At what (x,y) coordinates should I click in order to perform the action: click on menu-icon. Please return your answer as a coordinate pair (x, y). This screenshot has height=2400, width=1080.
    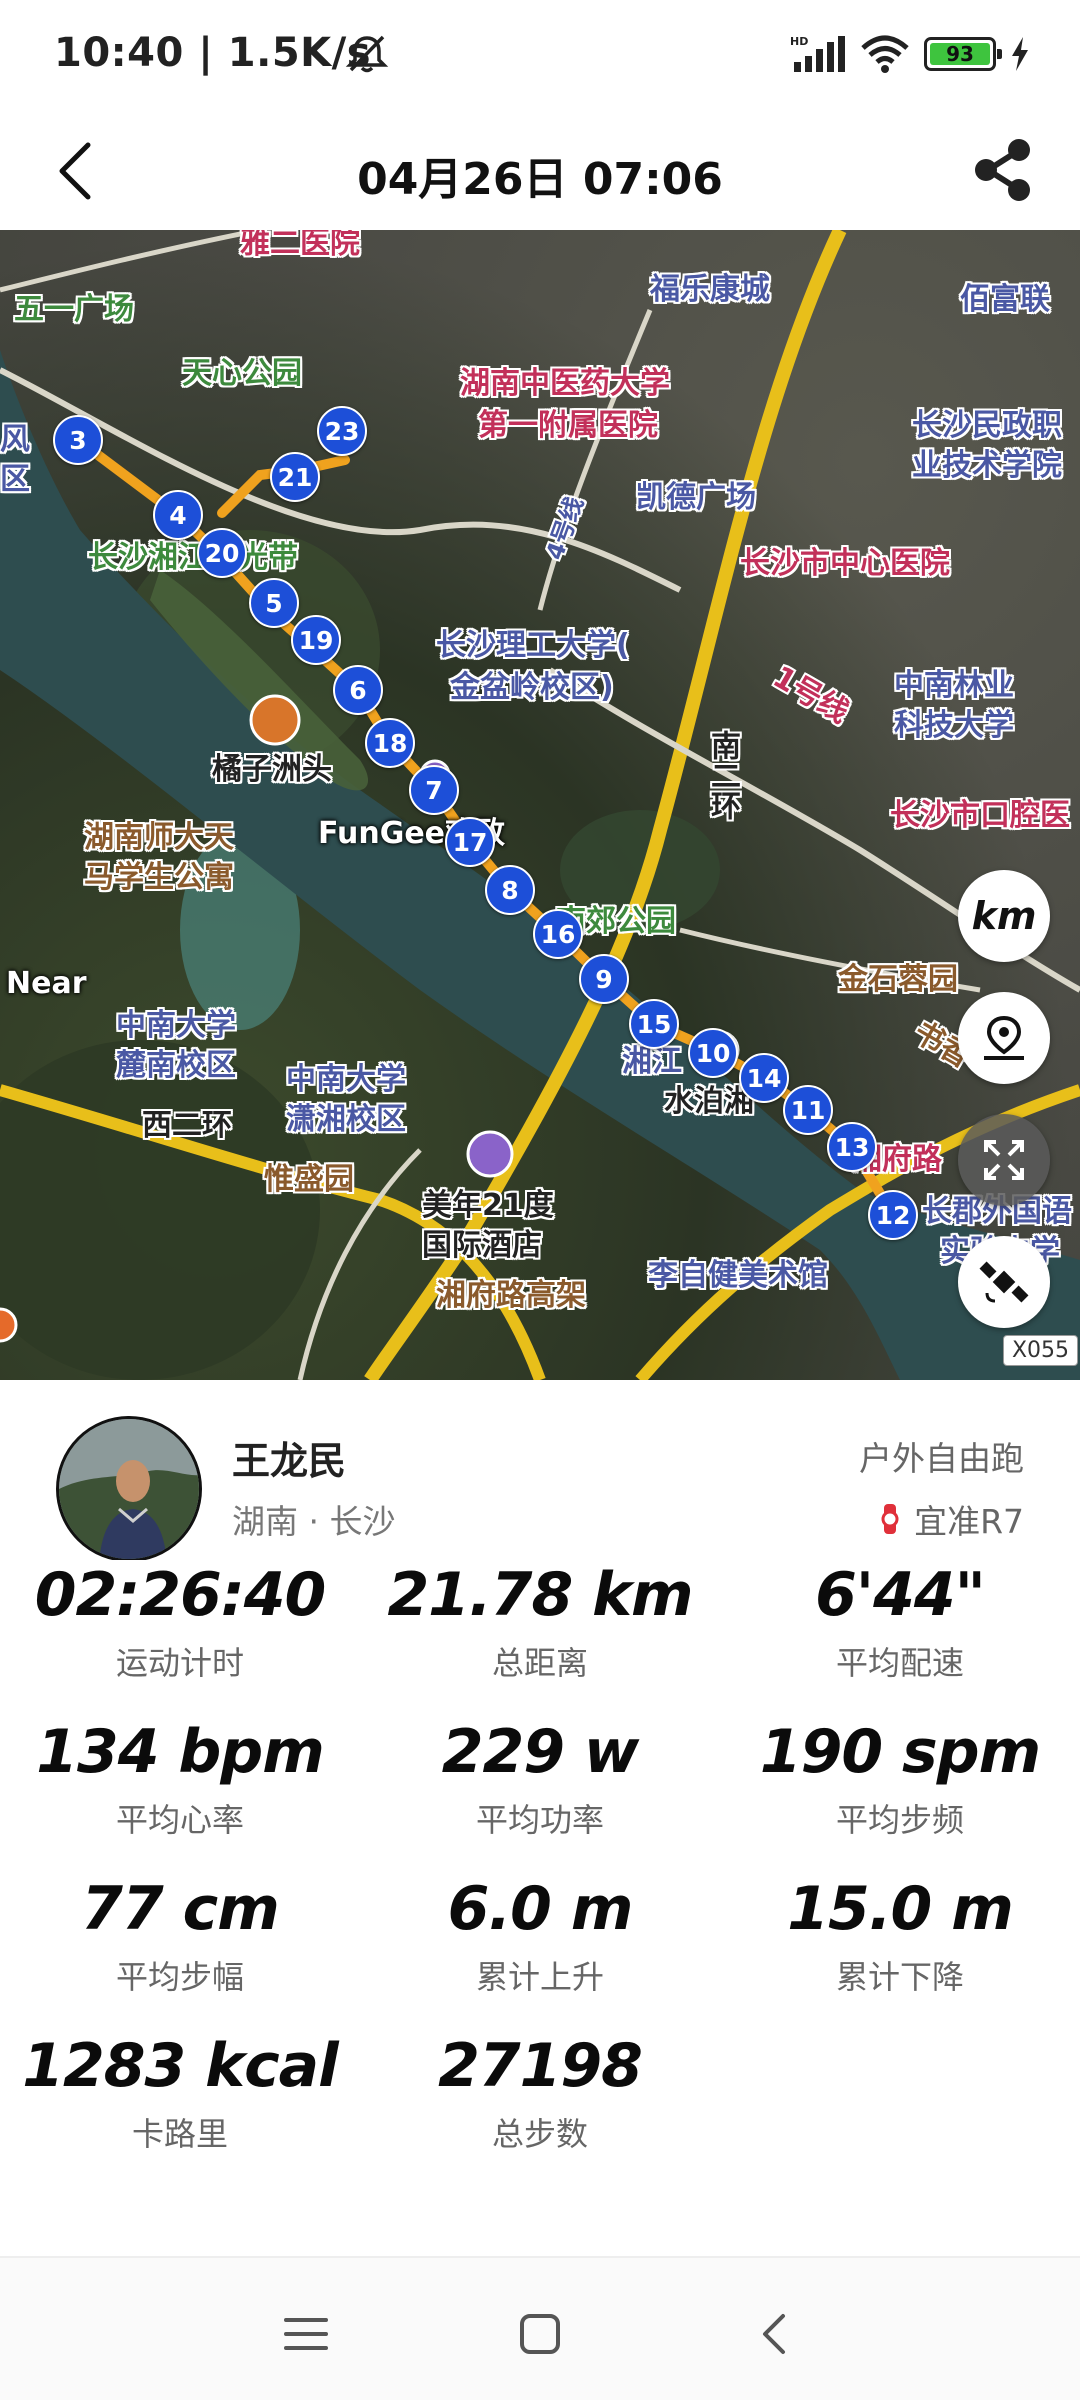
    Looking at the image, I should click on (306, 2334).